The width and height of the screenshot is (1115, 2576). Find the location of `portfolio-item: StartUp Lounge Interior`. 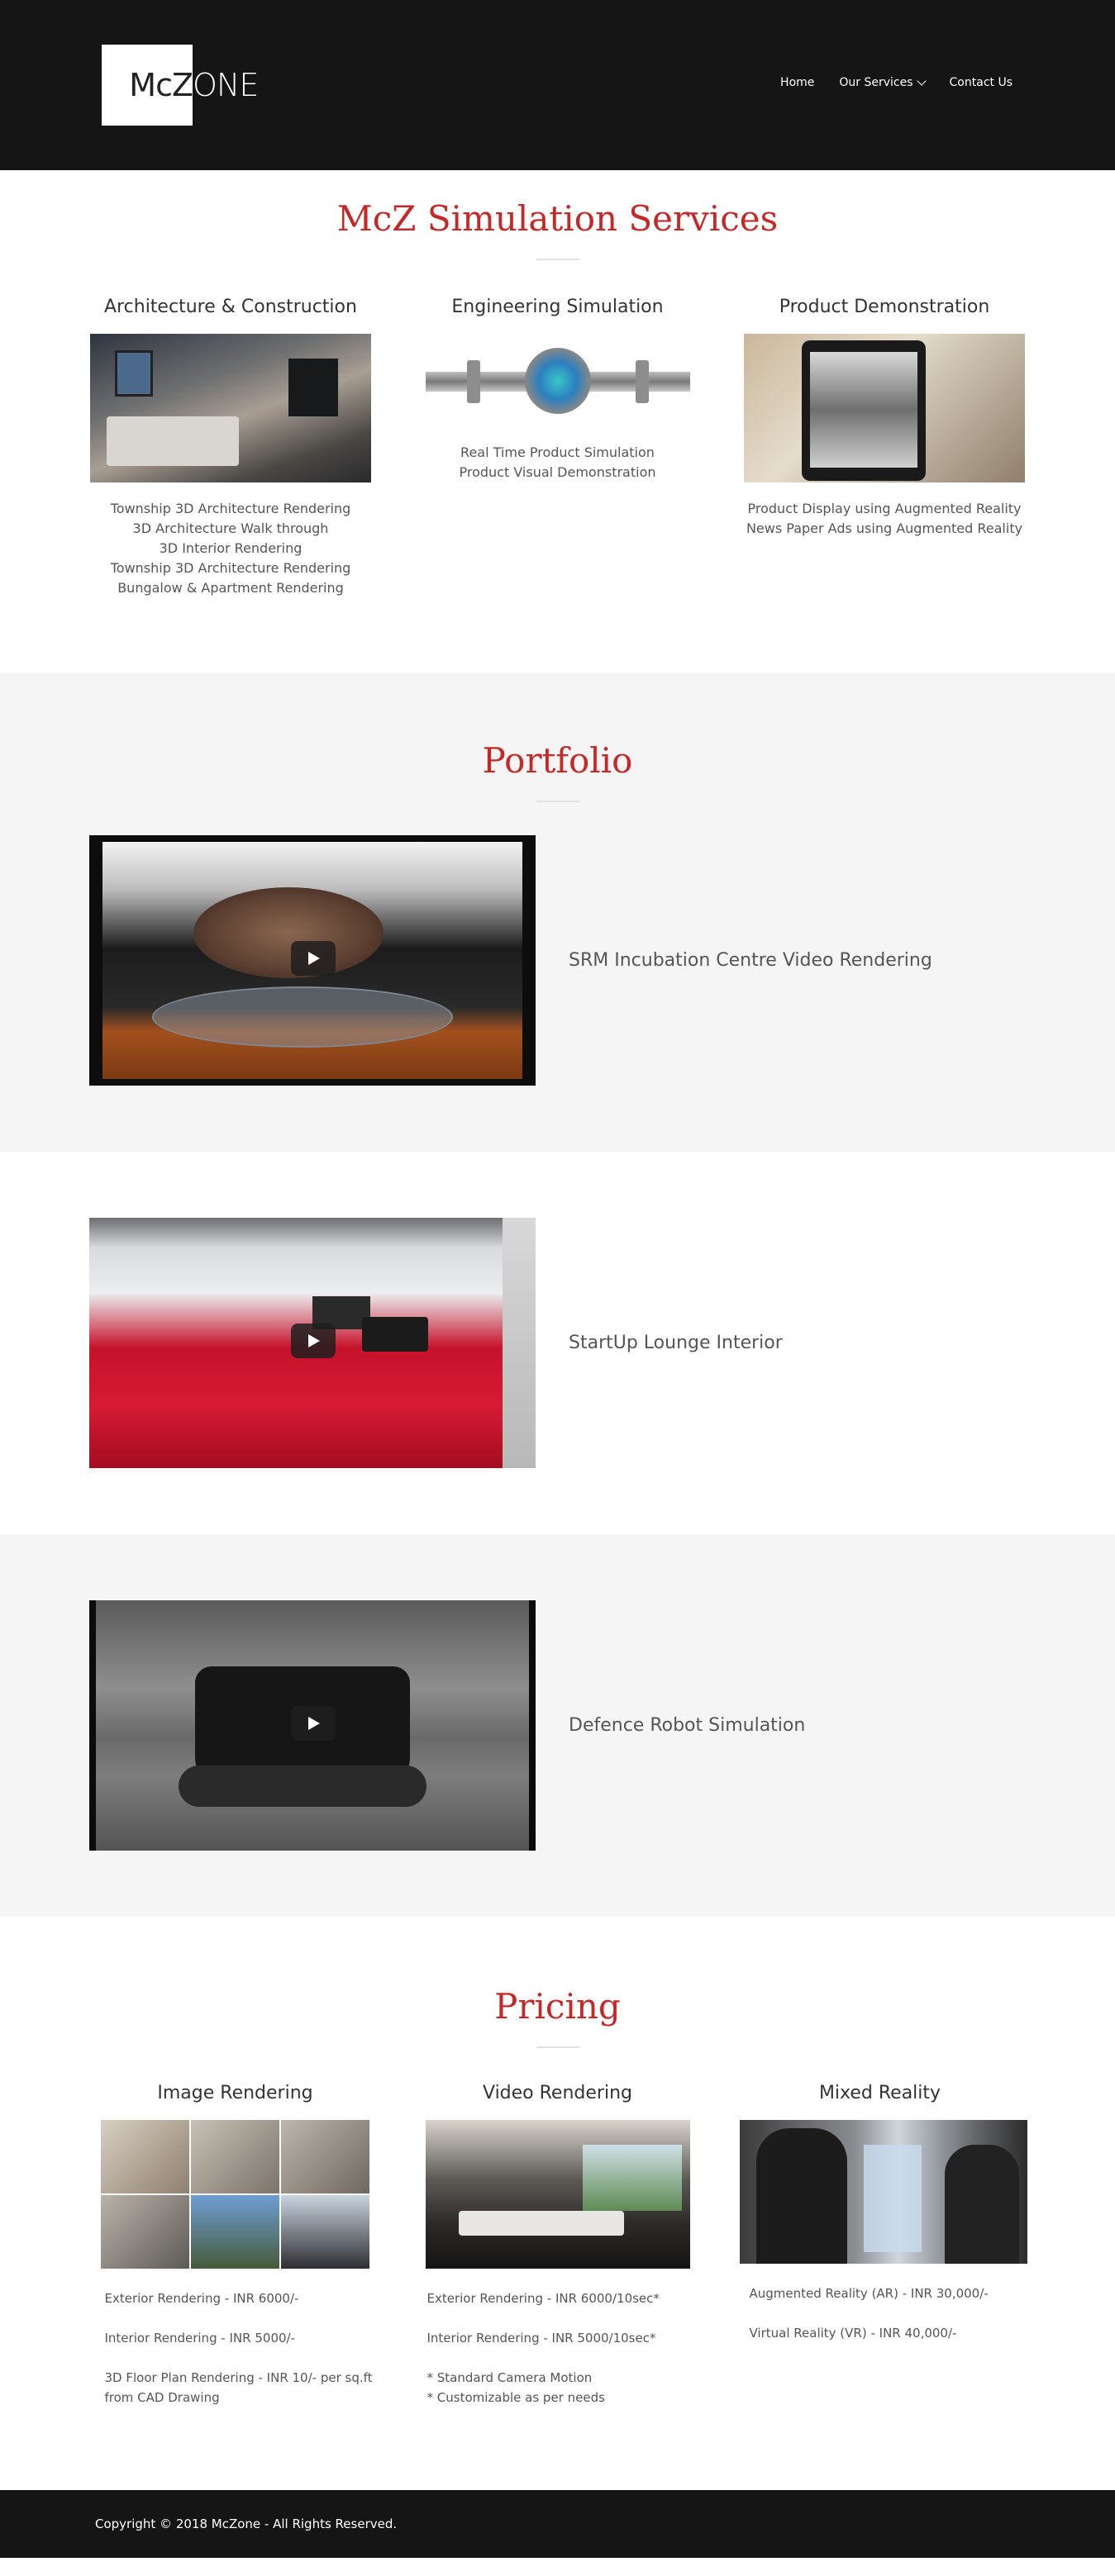

portfolio-item: StartUp Lounge Interior is located at coordinates (557, 1343).